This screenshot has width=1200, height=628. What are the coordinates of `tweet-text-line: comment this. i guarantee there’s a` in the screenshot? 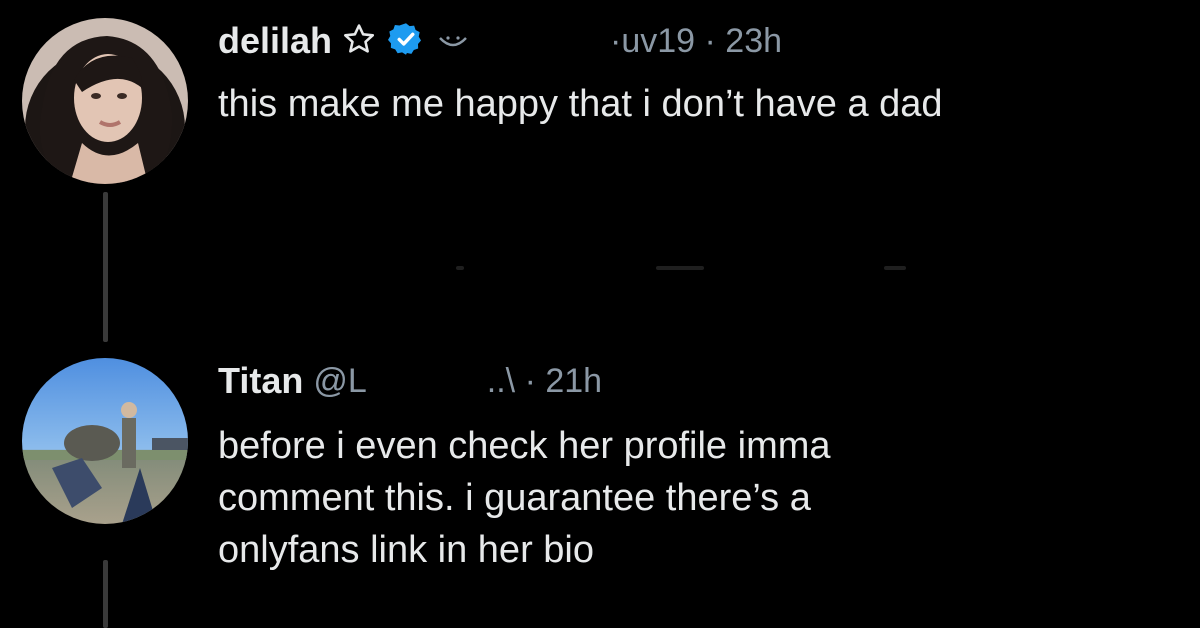 It's located at (514, 498).